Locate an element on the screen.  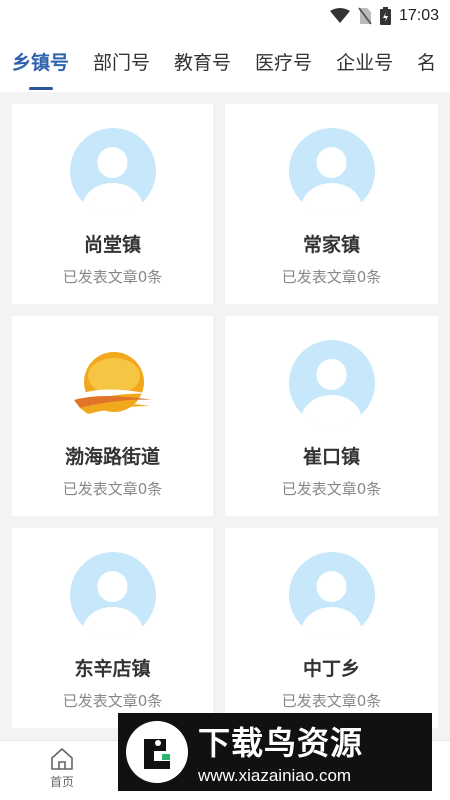
battery-icon is located at coordinates (385, 16).